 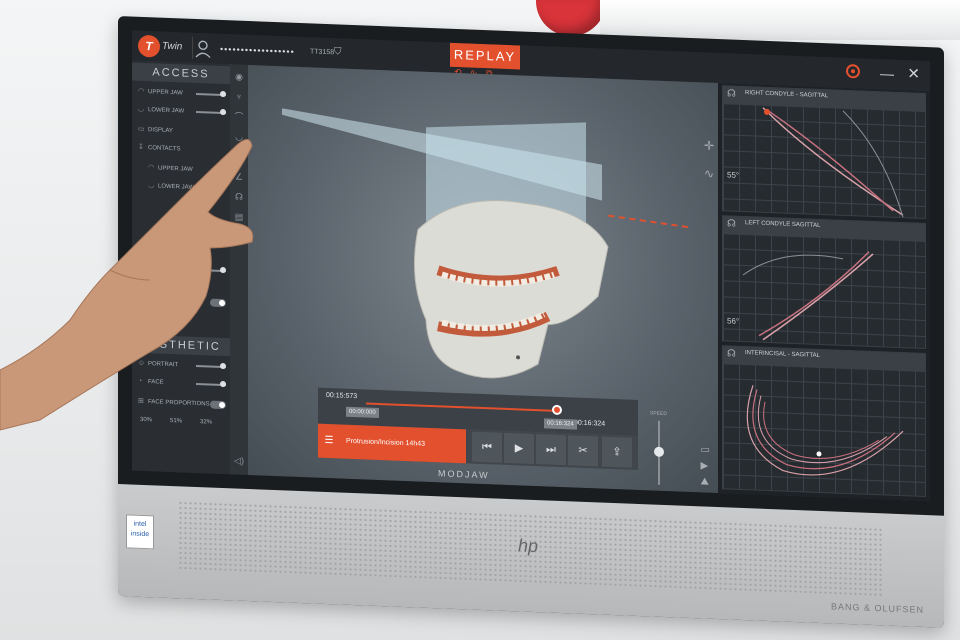 What do you see at coordinates (239, 76) in the screenshot?
I see `eye-icon: ◉` at bounding box center [239, 76].